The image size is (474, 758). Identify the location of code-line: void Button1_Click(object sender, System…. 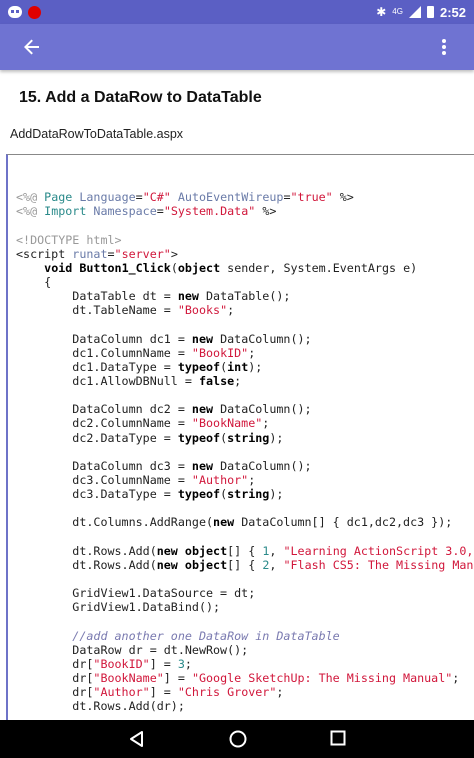
(245, 268).